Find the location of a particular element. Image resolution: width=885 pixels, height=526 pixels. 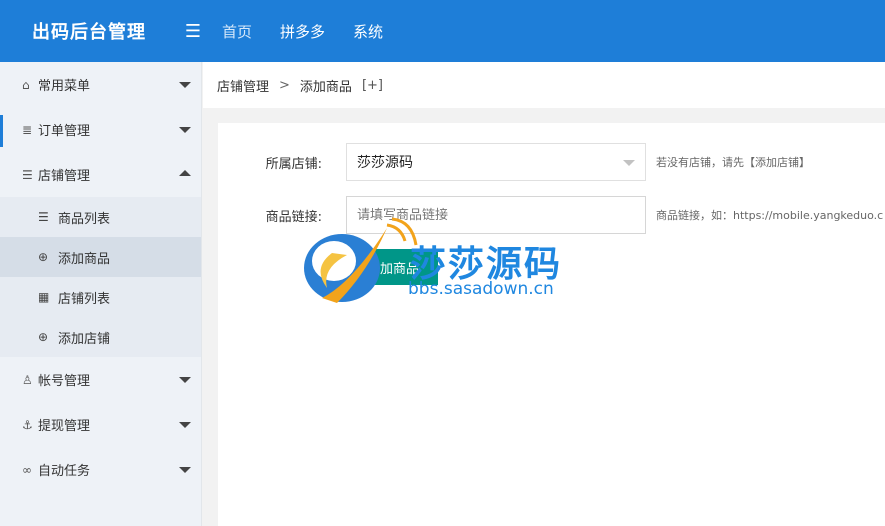

sidebar-item-label: 店铺管理 is located at coordinates (64, 176).